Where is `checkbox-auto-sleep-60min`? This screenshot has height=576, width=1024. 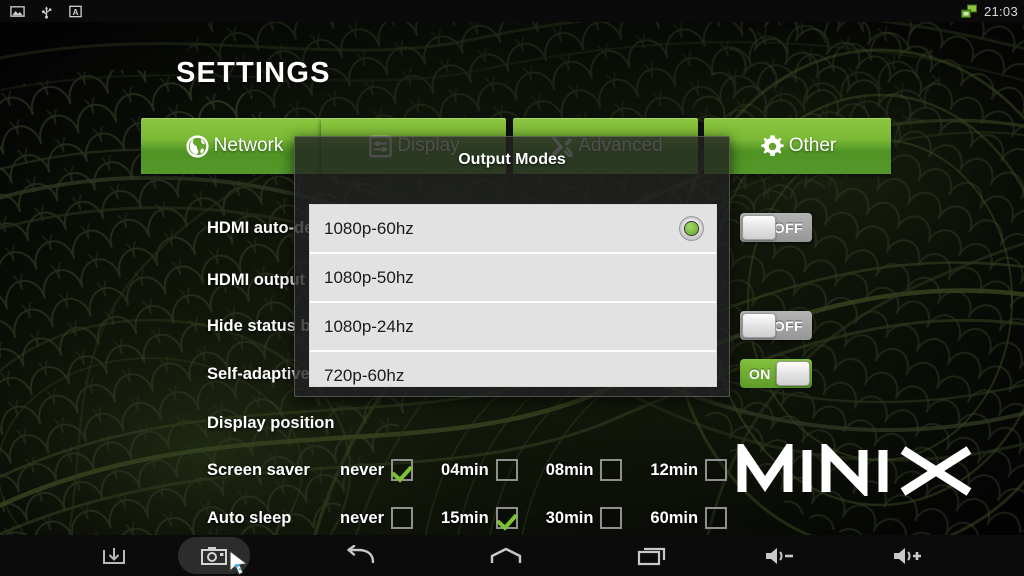
checkbox-auto-sleep-60min is located at coordinates (716, 518).